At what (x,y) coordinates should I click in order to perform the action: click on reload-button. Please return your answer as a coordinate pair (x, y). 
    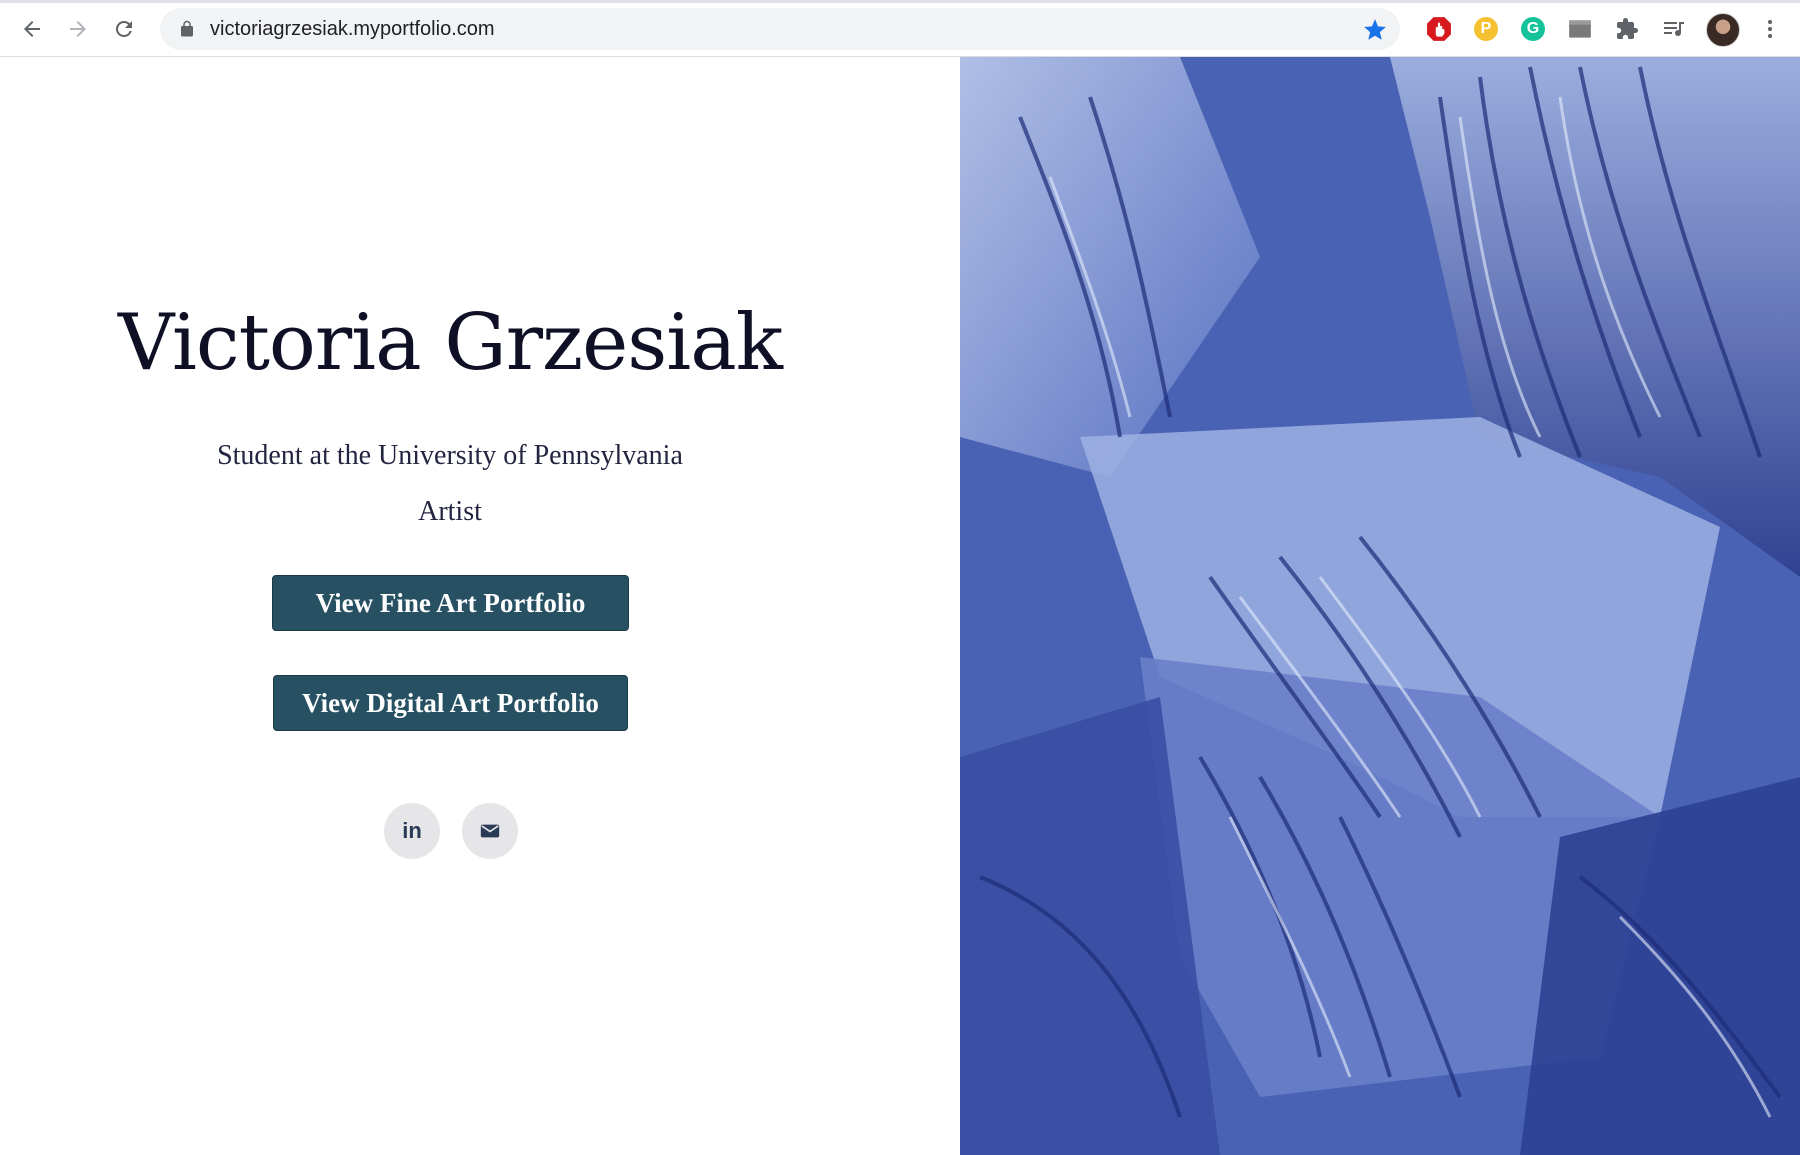
    Looking at the image, I should click on (124, 29).